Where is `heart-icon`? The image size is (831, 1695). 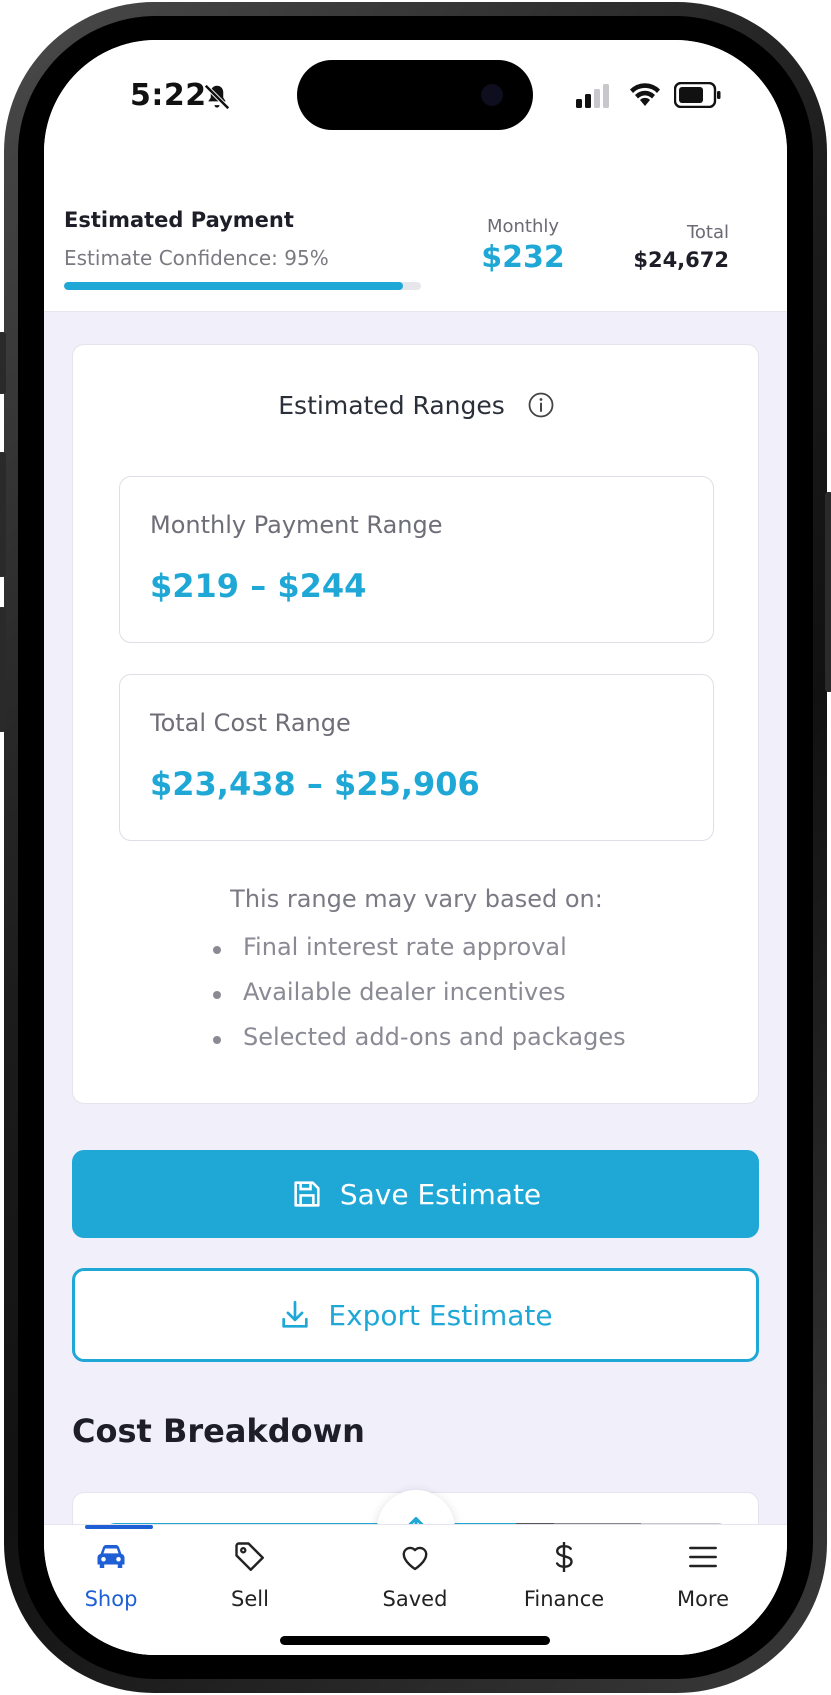
heart-icon is located at coordinates (415, 1558).